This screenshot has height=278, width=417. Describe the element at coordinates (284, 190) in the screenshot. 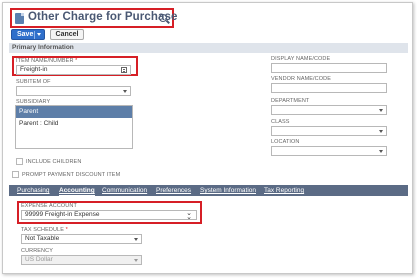

I see `tab-tax-reporting: Tax Reporting` at that location.